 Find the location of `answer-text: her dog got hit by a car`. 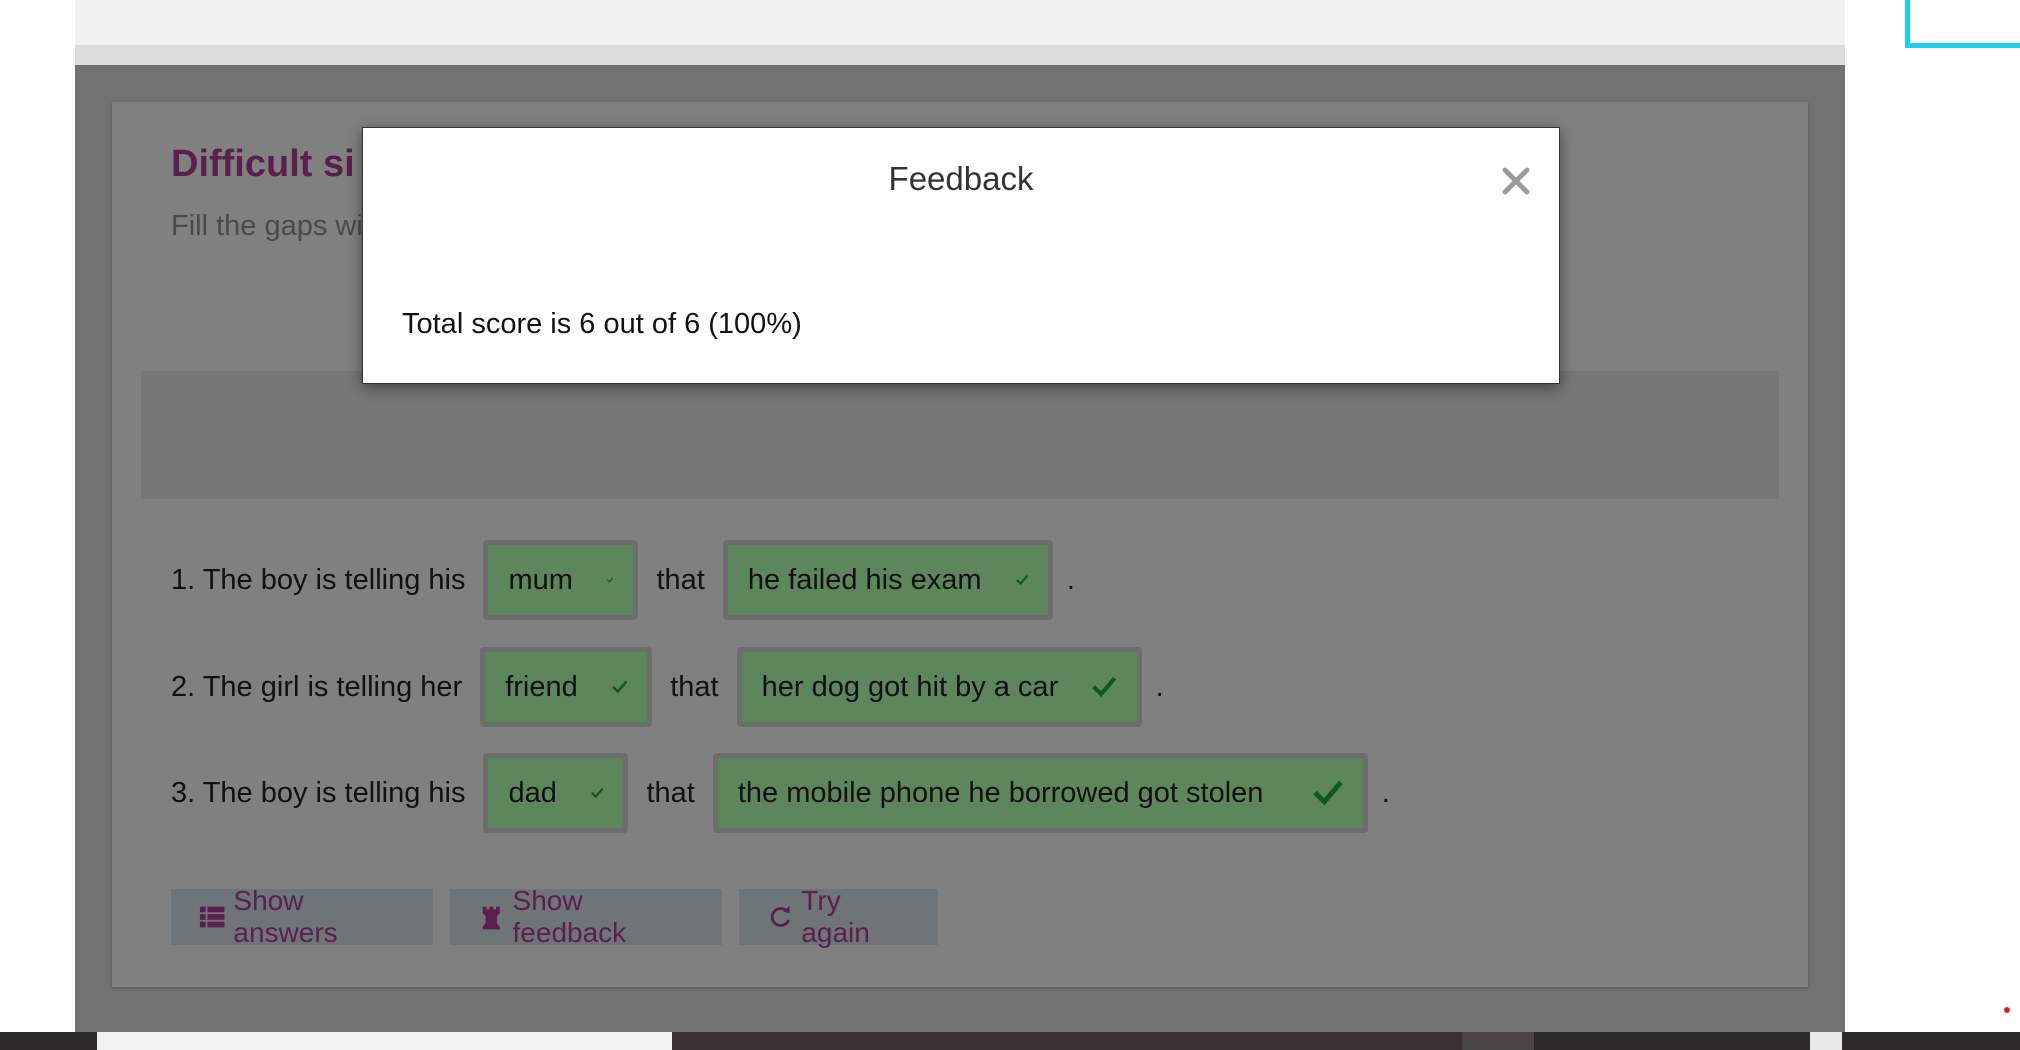

answer-text: her dog got hit by a car is located at coordinates (910, 686).